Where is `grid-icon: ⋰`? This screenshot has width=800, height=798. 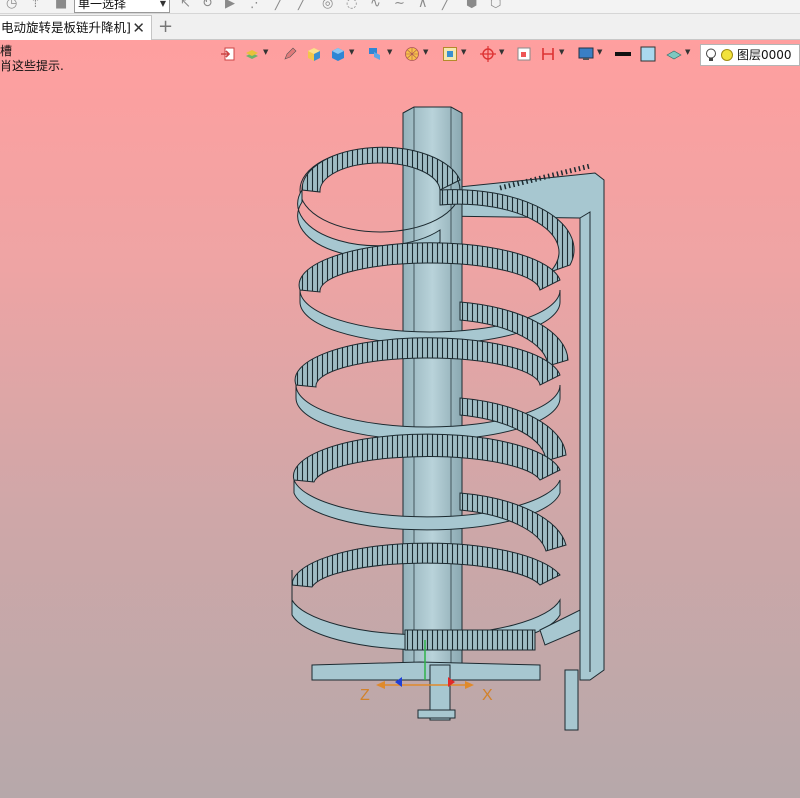
grid-icon: ⋰ is located at coordinates (256, 5).